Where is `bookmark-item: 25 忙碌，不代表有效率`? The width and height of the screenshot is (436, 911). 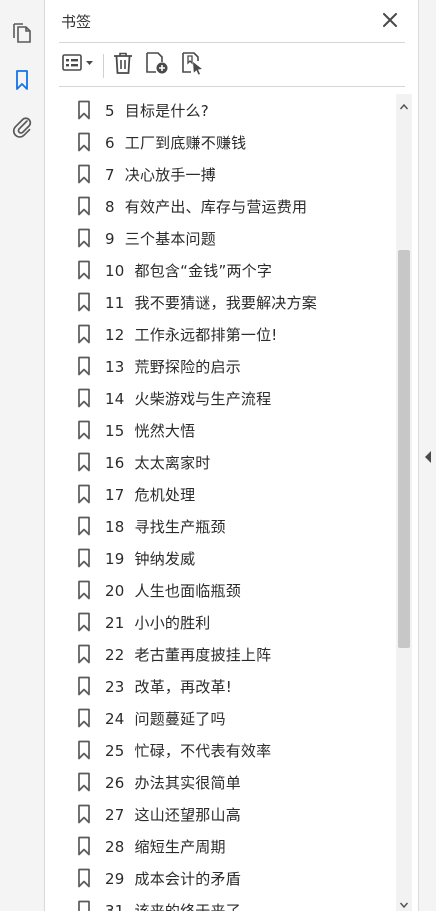
bookmark-item: 25 忙碌，不代表有效率 is located at coordinates (227, 750).